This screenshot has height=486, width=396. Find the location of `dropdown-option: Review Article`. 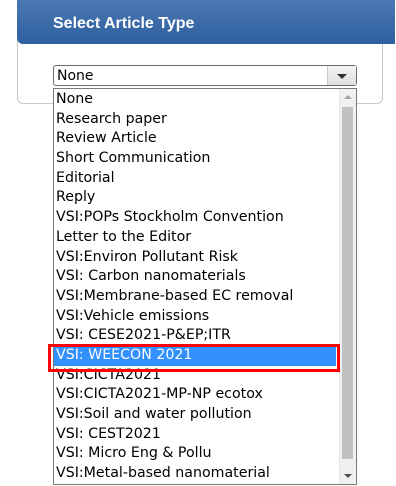

dropdown-option: Review Article is located at coordinates (195, 139).